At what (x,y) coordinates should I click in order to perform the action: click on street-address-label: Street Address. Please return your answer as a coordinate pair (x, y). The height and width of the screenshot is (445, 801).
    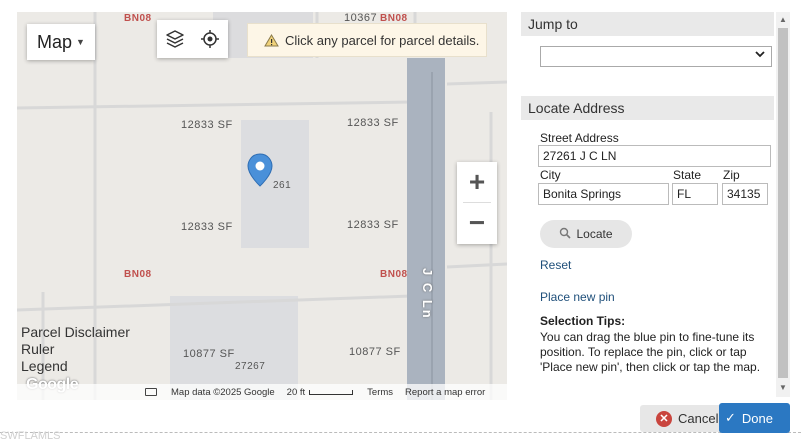
    Looking at the image, I should click on (579, 138).